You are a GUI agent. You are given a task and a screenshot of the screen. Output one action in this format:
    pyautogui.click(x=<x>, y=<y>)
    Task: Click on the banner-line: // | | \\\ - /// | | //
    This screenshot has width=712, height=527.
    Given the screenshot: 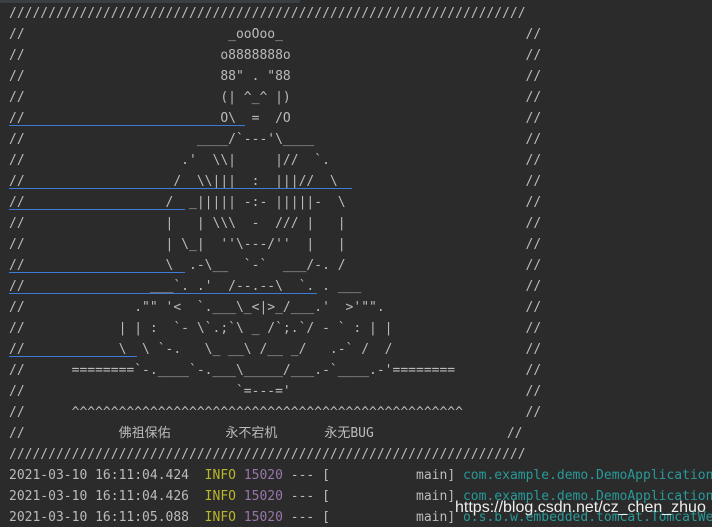 What is the action you would take?
    pyautogui.click(x=275, y=223)
    